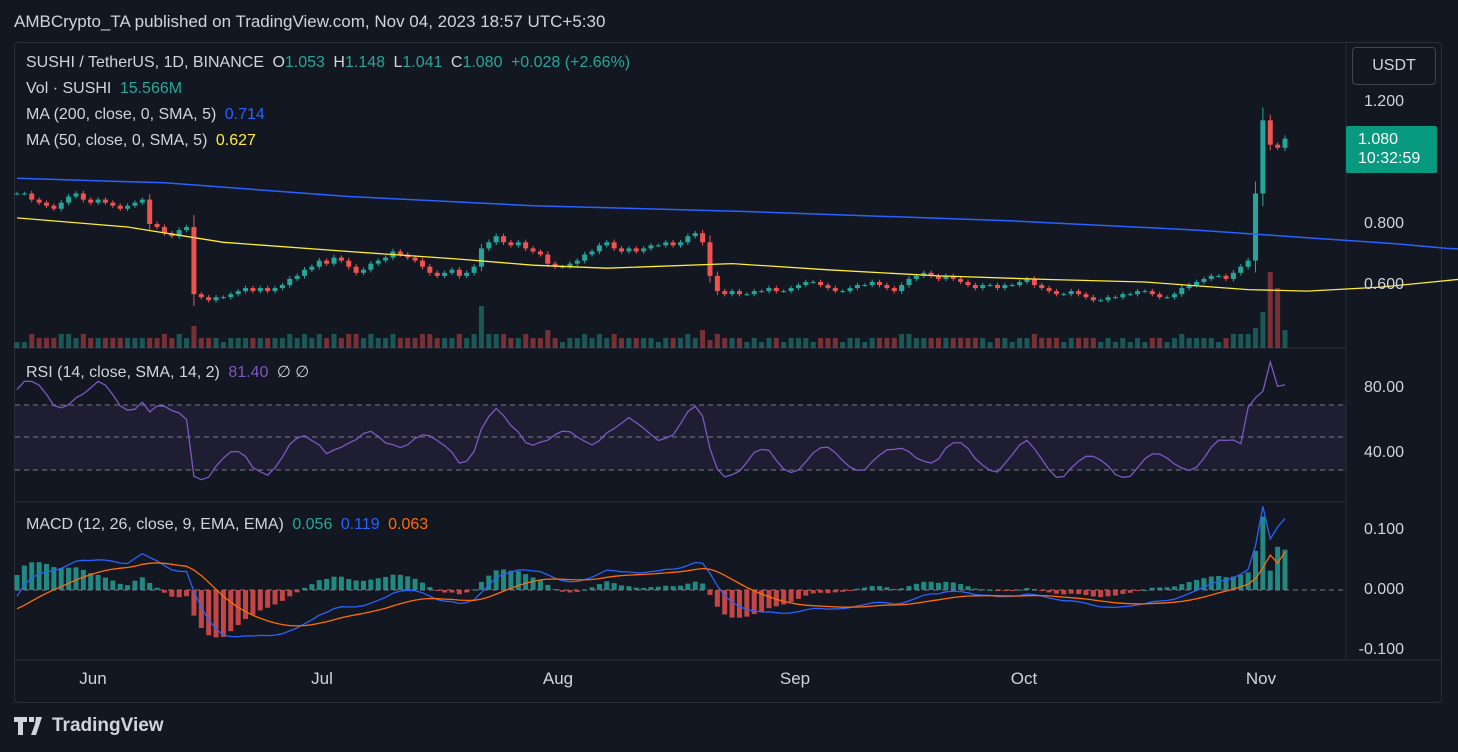  I want to click on volume-label: Vol · SUSHI, so click(69, 88).